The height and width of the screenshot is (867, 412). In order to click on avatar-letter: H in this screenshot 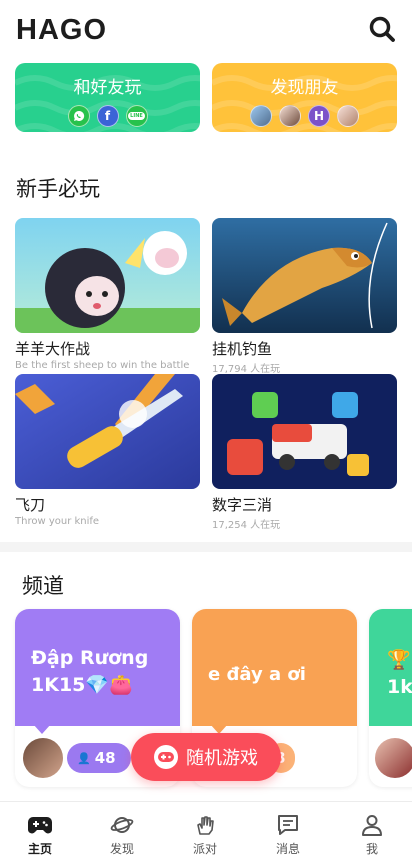, I will do `click(319, 116)`.